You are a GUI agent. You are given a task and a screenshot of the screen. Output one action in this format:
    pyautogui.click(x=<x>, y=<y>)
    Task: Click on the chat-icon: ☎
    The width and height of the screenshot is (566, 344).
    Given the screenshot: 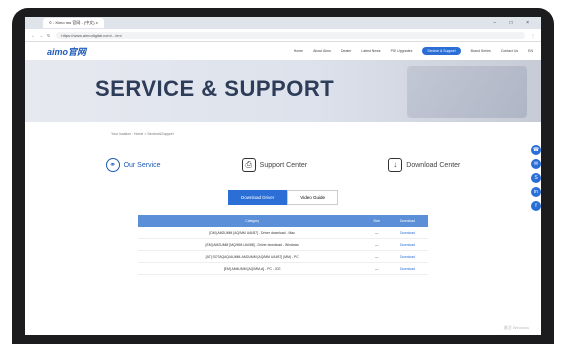 What is the action you would take?
    pyautogui.click(x=536, y=150)
    